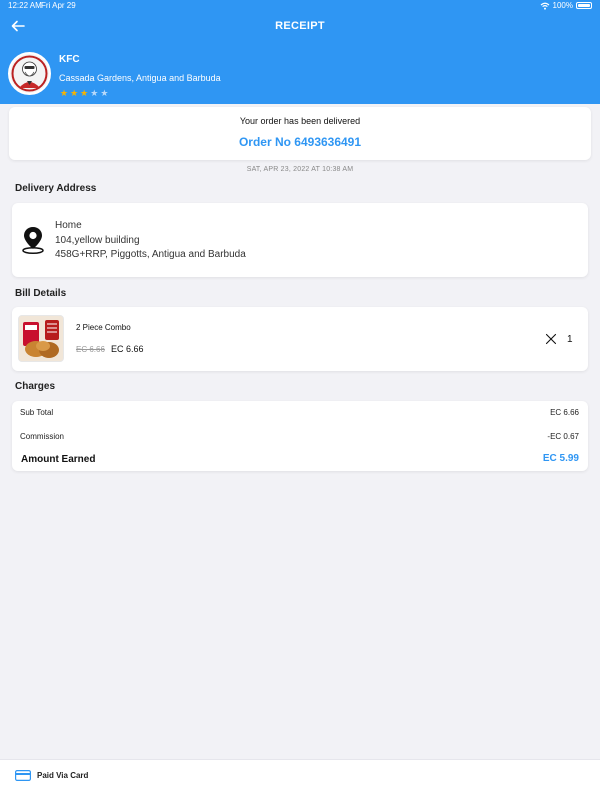 Image resolution: width=600 pixels, height=800 pixels. I want to click on map-pin-icon, so click(33, 241).